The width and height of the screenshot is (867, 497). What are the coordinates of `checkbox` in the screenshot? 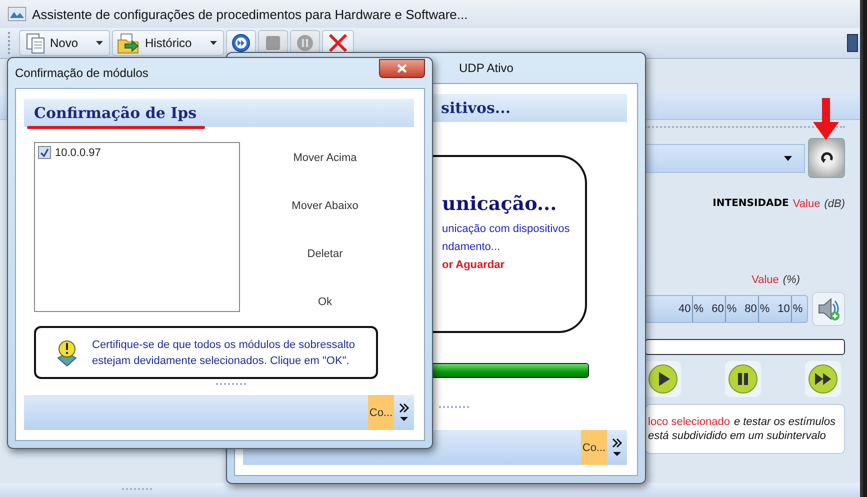 It's located at (44, 152).